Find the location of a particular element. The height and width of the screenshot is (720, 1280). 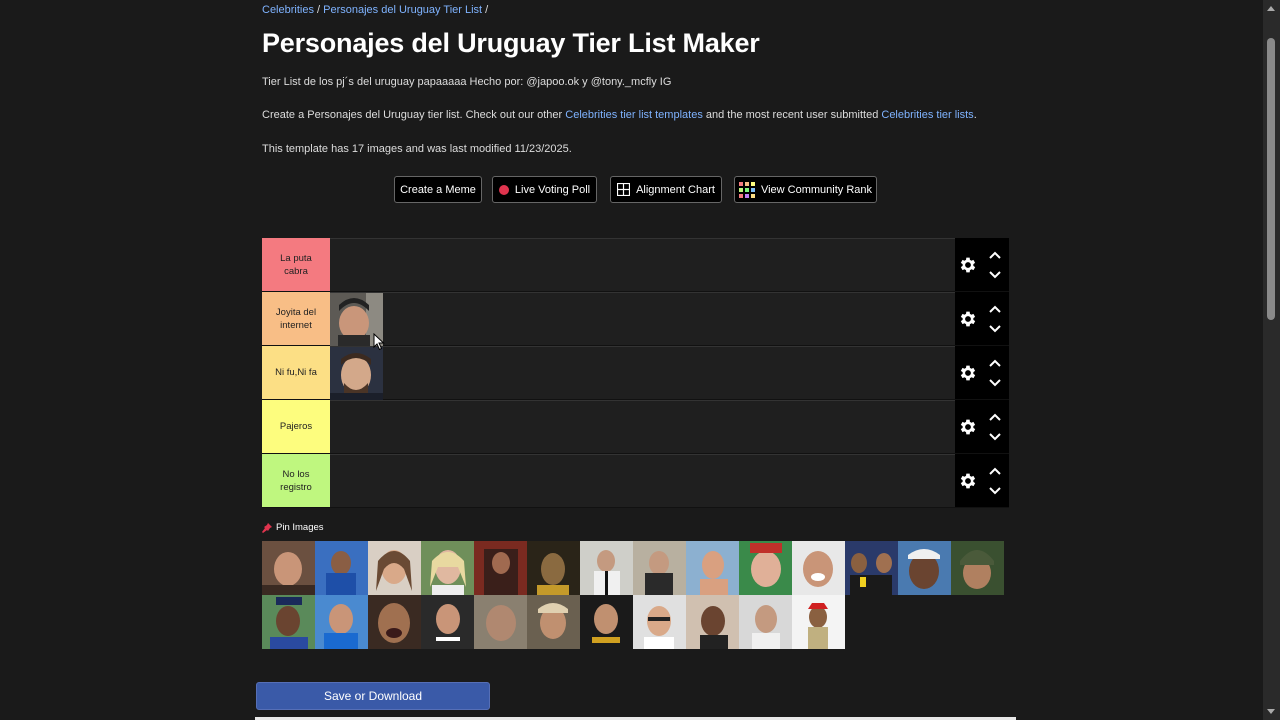

create-meme-button: Create a Meme is located at coordinates (438, 189).